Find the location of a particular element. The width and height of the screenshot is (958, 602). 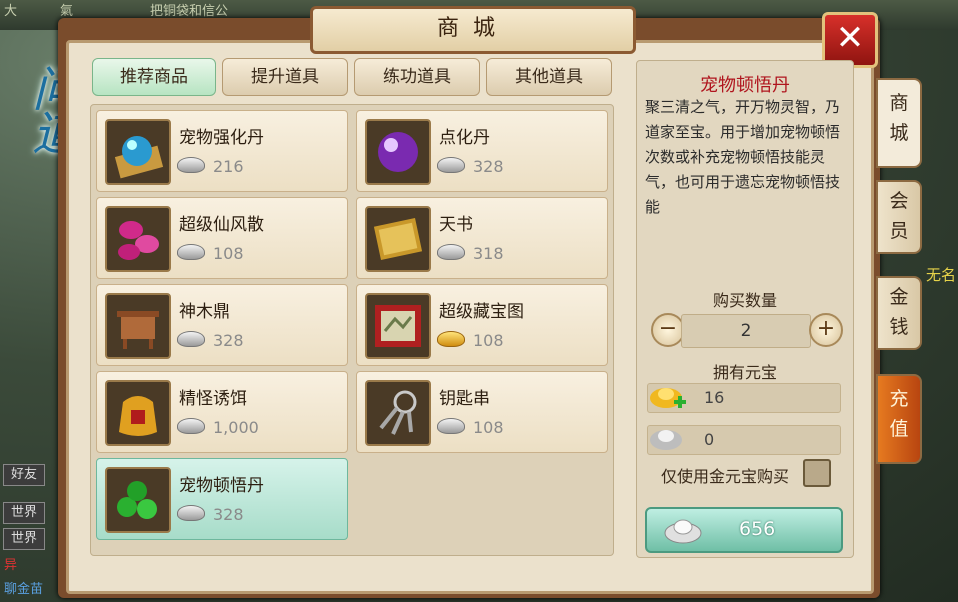

item-price: 318 is located at coordinates (470, 253).